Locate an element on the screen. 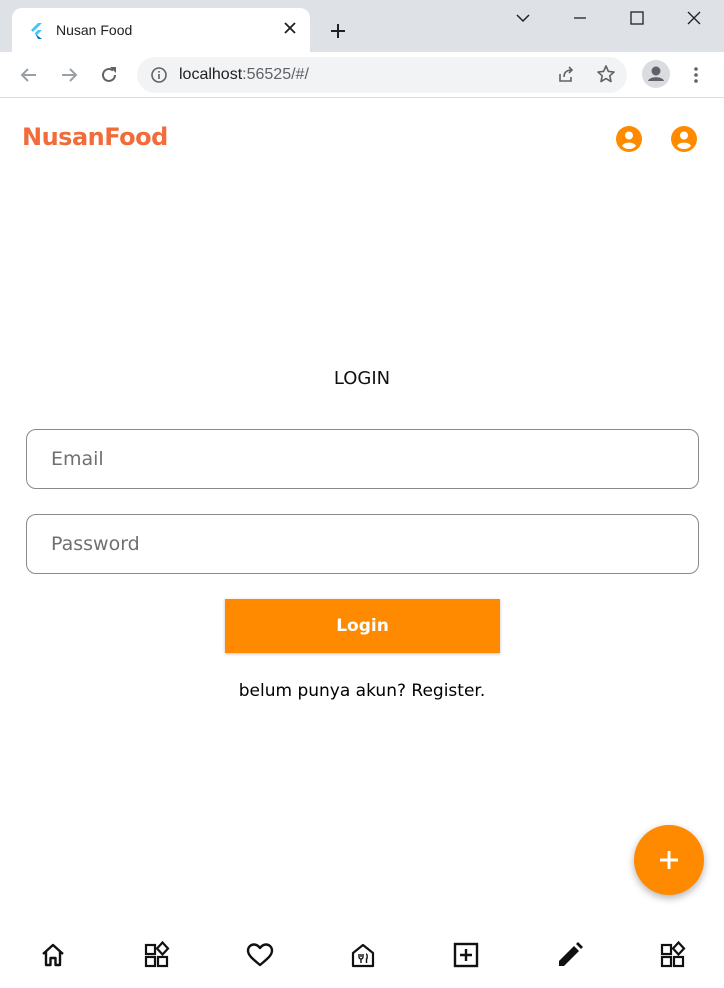 Image resolution: width=724 pixels, height=988 pixels. address-bar: localhost:56525/#/ is located at coordinates (382, 75).